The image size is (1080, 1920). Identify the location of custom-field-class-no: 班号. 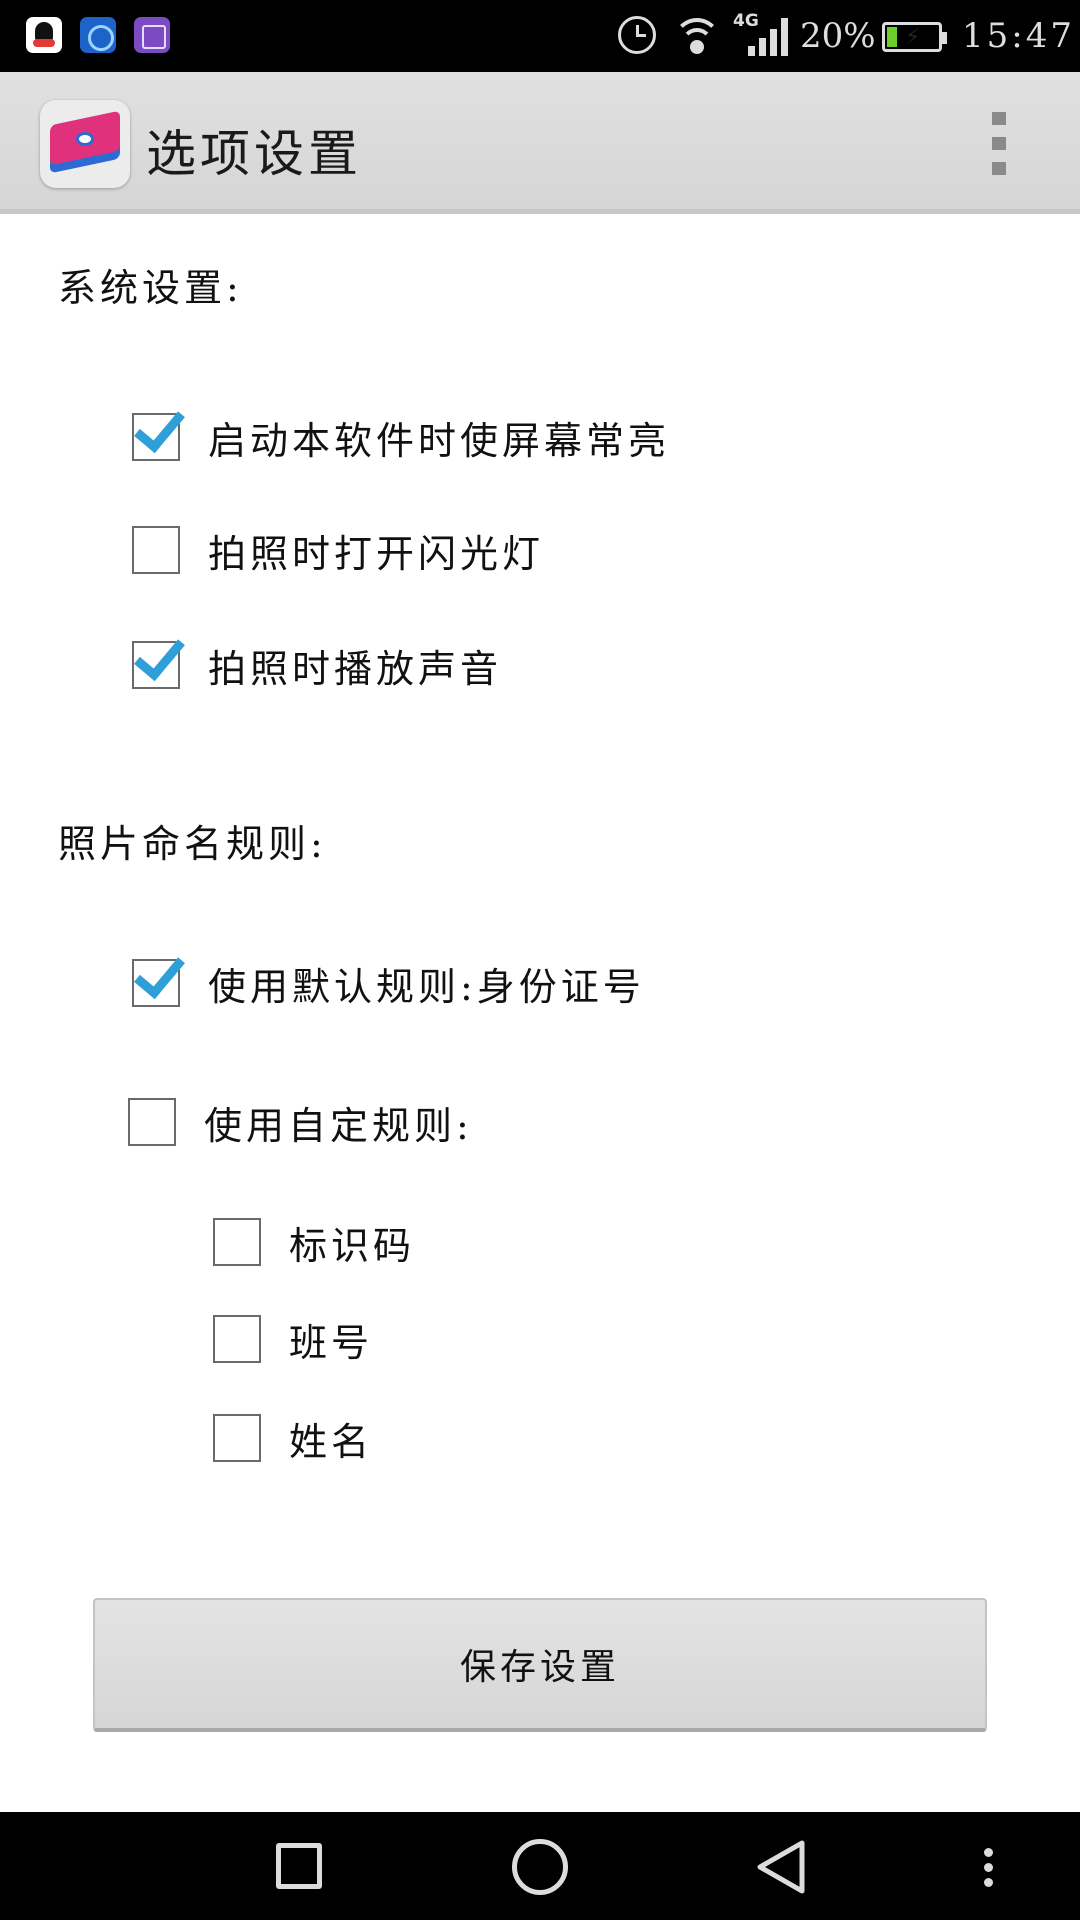
(293, 1339).